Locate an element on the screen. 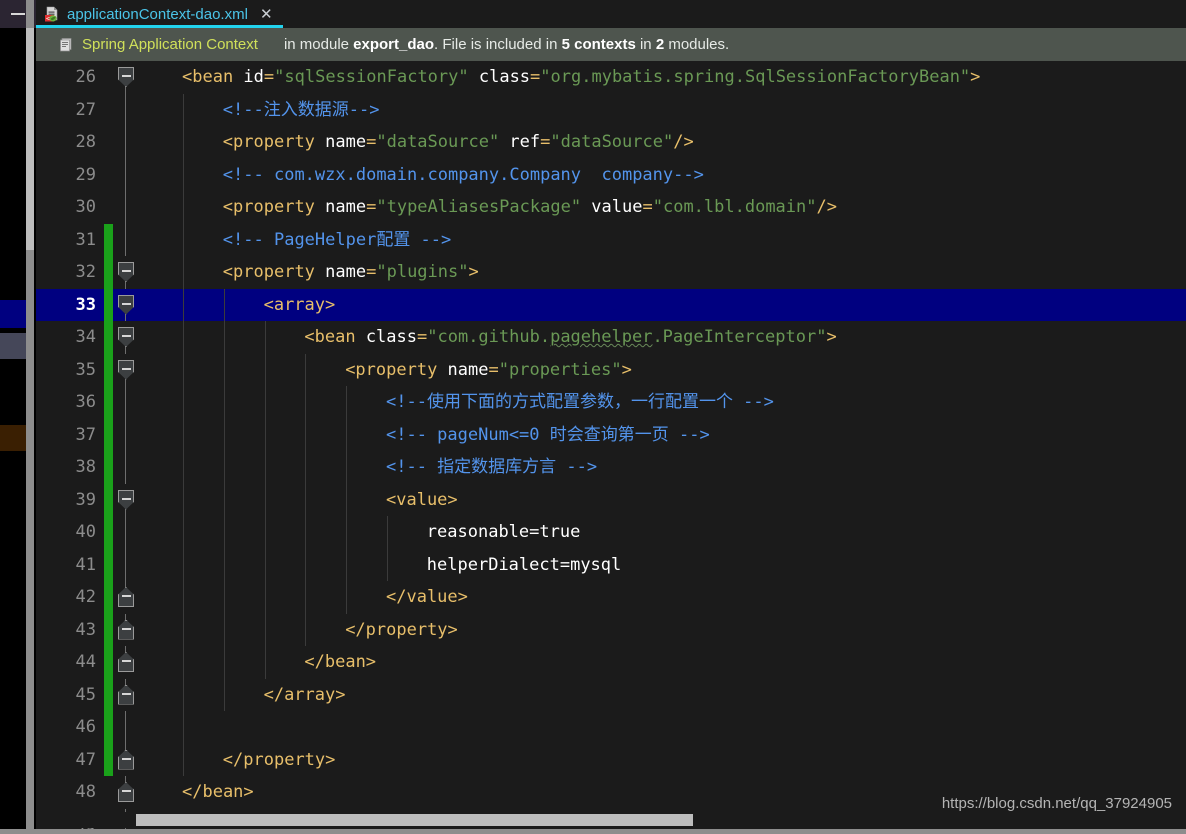  code-line: 46 is located at coordinates (611, 727).